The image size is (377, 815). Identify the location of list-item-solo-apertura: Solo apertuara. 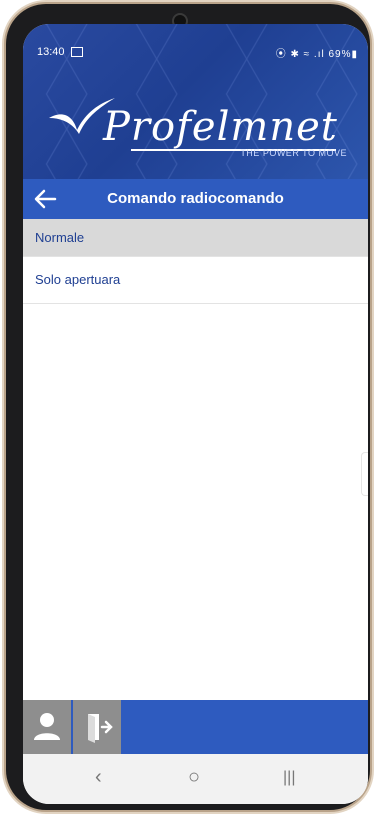
(195, 280).